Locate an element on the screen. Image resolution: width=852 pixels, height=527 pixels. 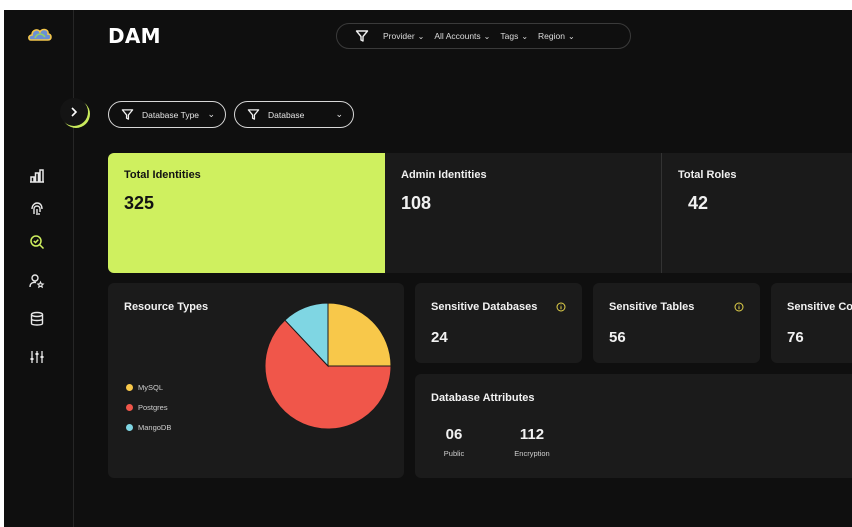
pie-slice-mysql is located at coordinates (359, 334).